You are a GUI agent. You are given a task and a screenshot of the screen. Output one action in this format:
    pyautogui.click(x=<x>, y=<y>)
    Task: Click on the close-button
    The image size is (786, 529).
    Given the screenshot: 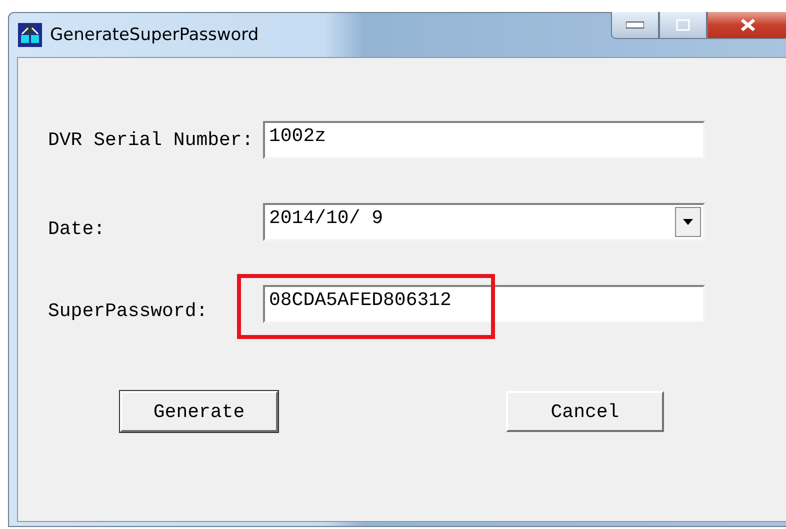 What is the action you would take?
    pyautogui.click(x=746, y=25)
    